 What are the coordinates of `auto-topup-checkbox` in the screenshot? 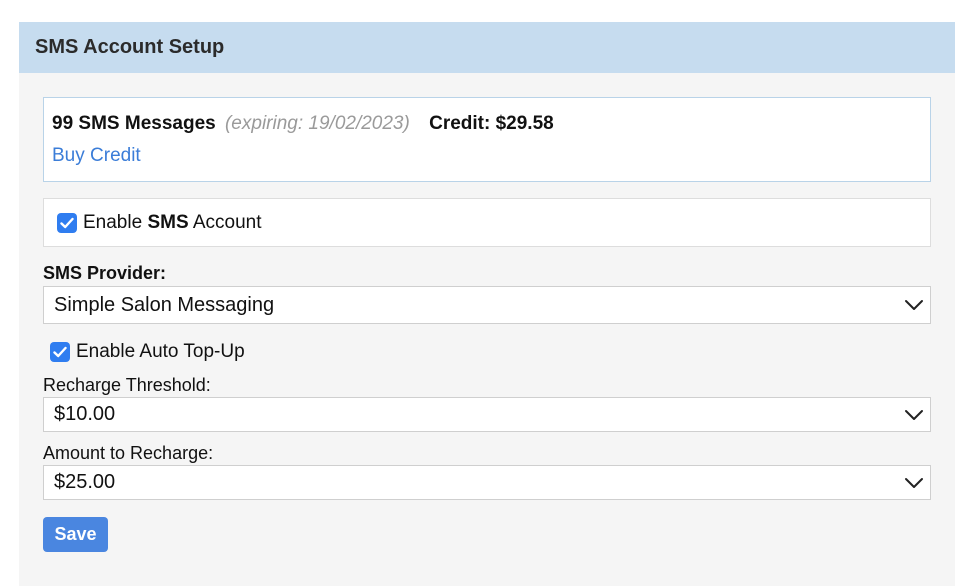 It's located at (60, 352).